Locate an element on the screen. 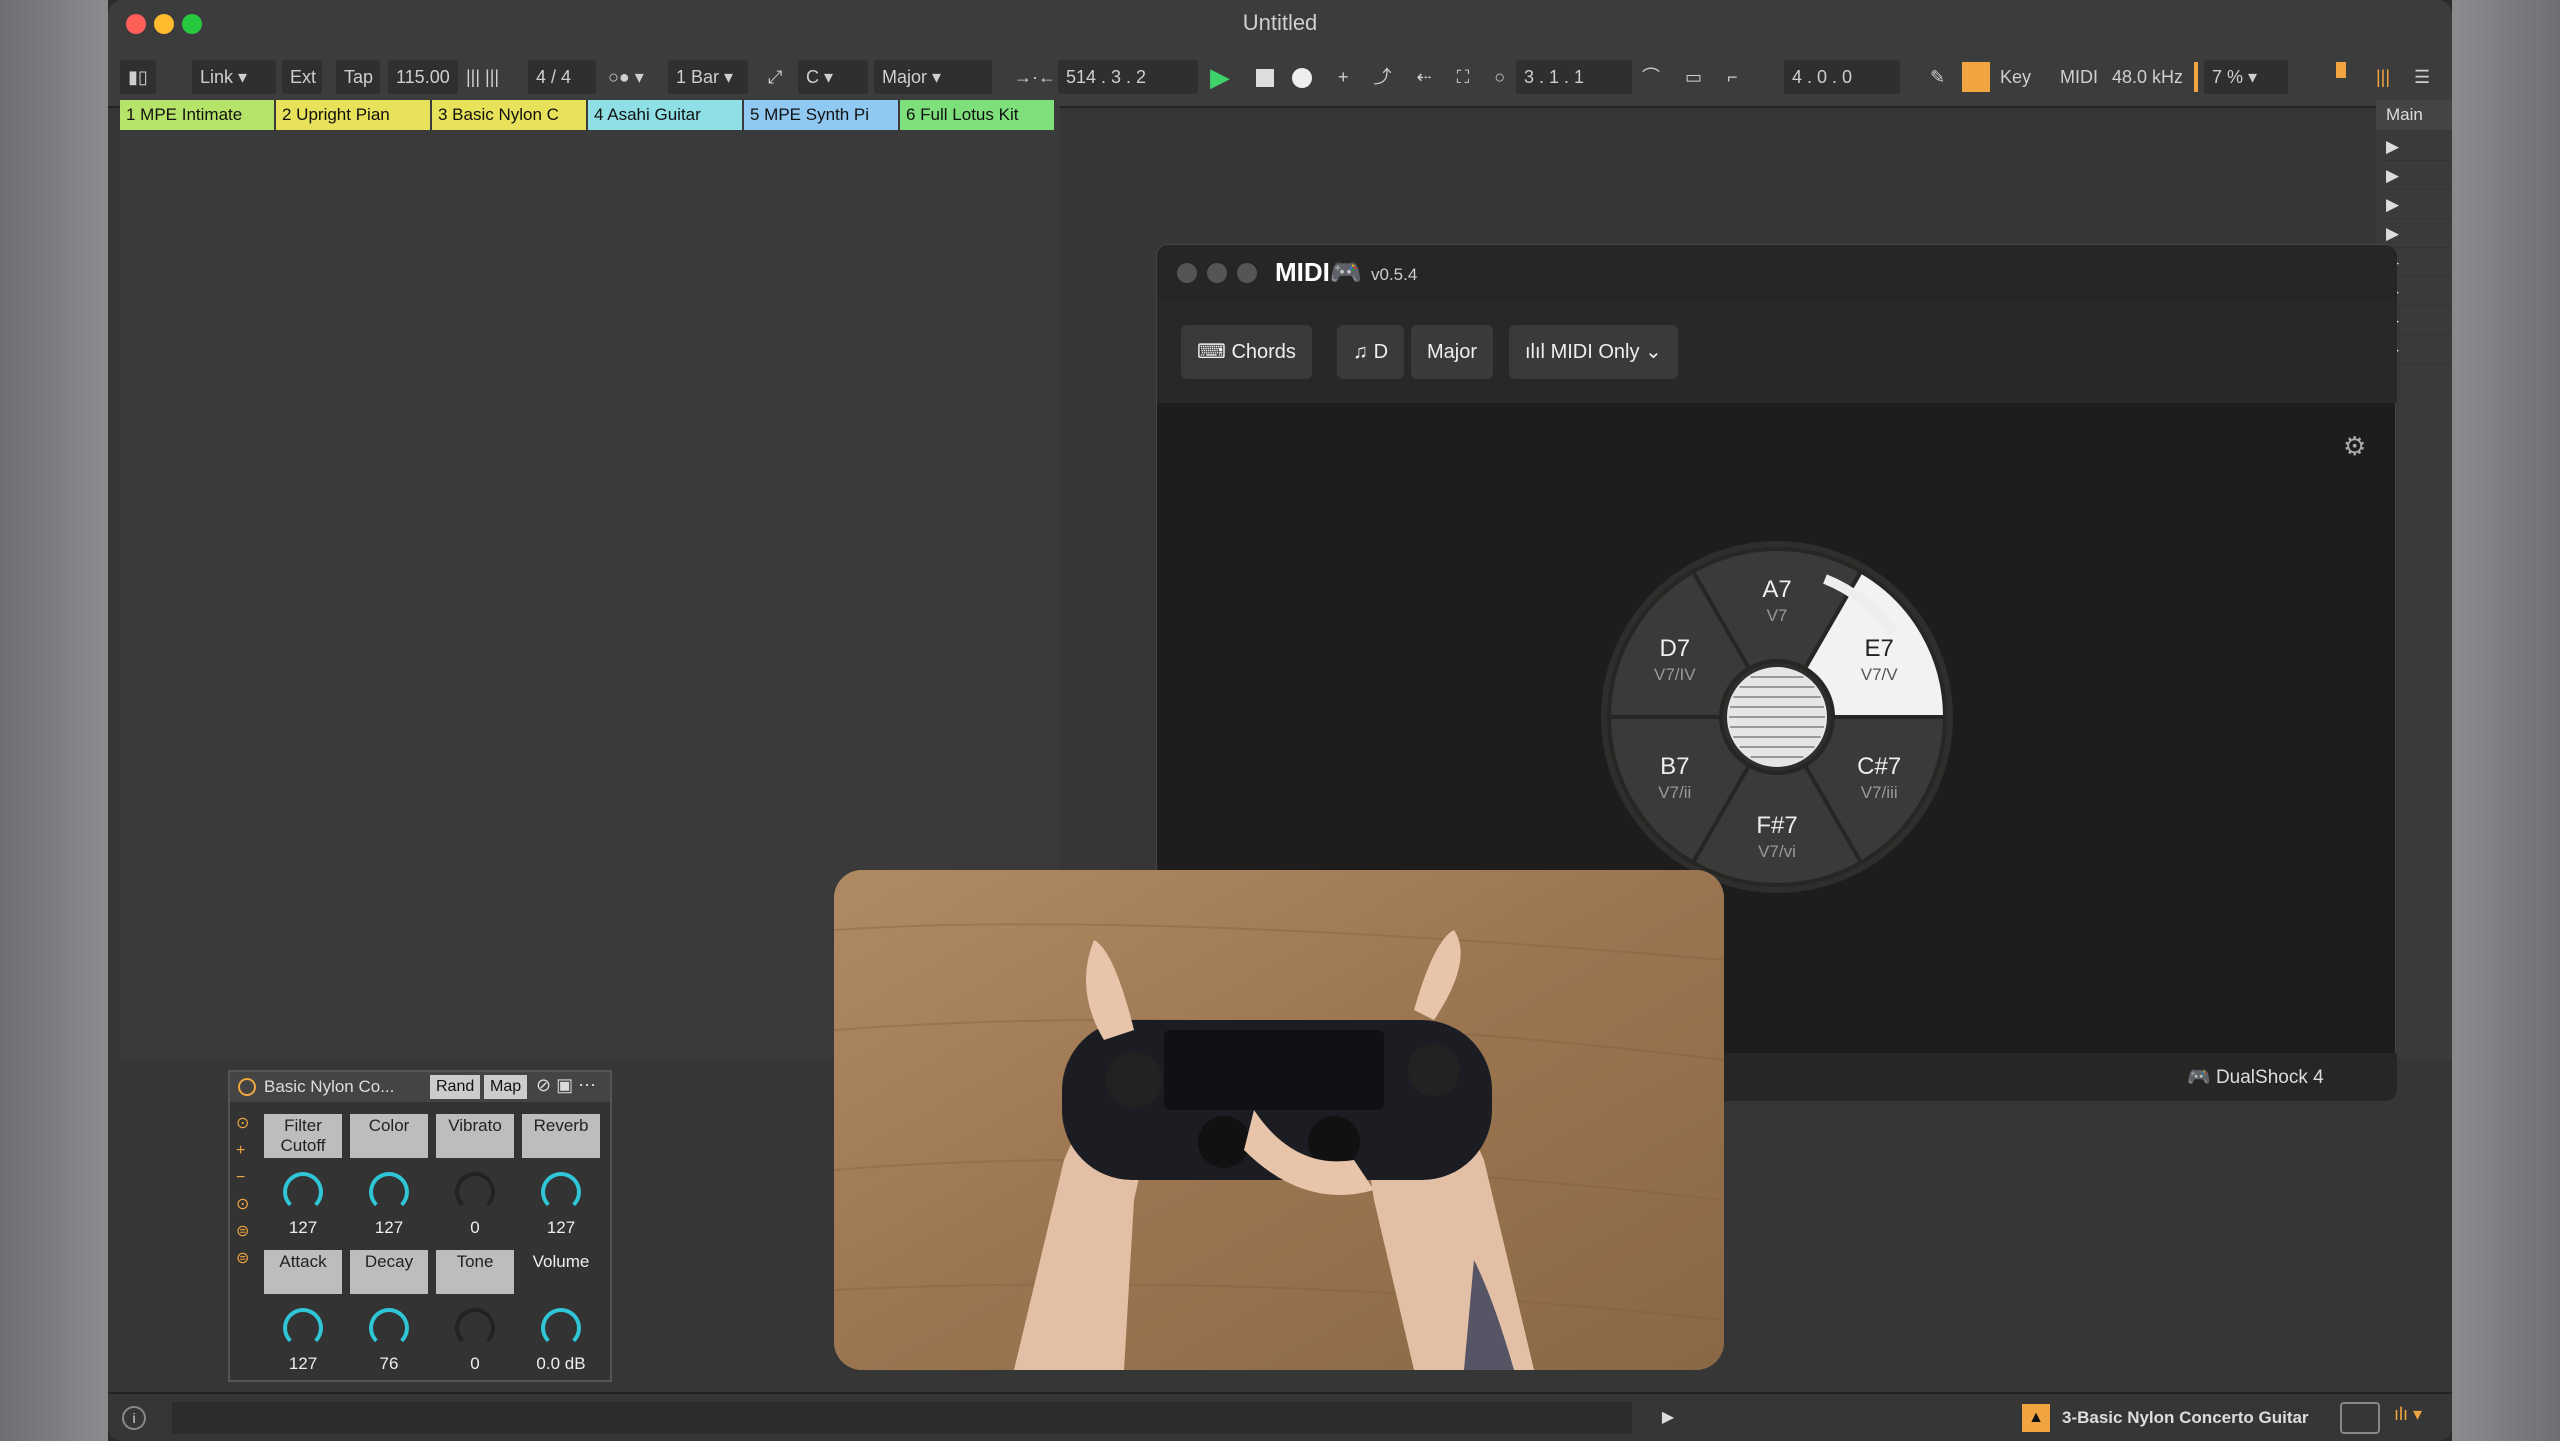  loop-switch-icons: ⌒ ▭ ⌐ is located at coordinates (1695, 77).